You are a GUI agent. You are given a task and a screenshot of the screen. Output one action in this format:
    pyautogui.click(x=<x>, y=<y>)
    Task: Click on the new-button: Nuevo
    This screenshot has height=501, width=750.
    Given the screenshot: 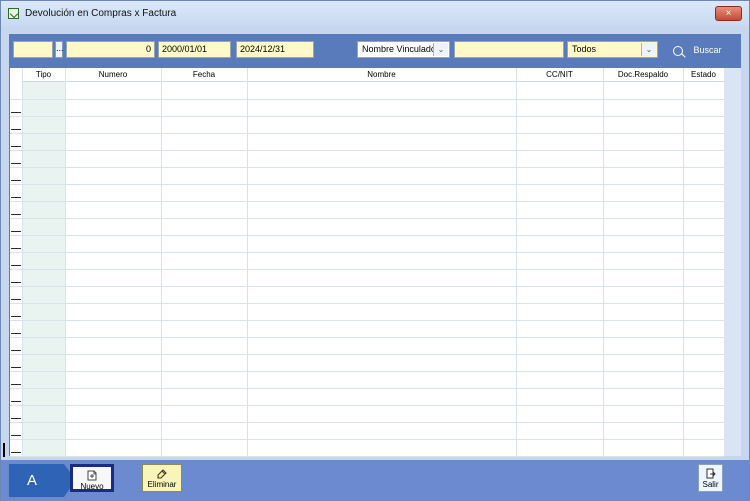 What is the action you would take?
    pyautogui.click(x=92, y=478)
    